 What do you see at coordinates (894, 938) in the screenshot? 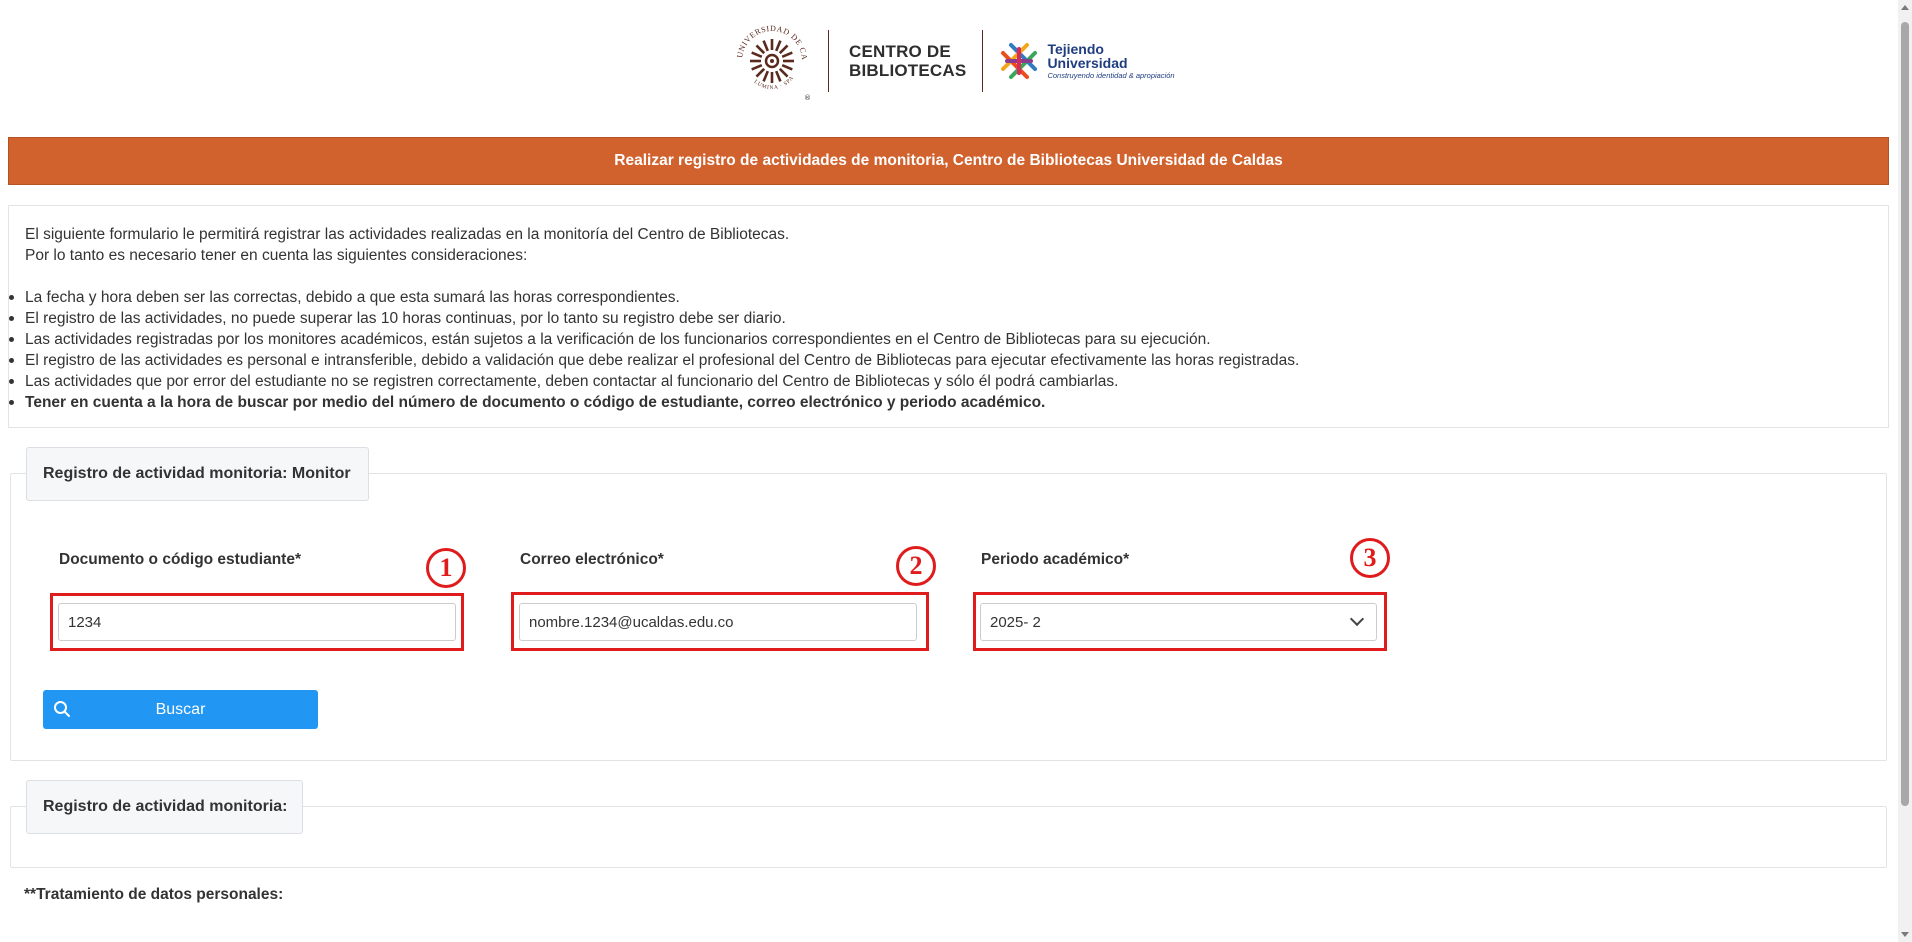
I see `cut-off-text-line` at bounding box center [894, 938].